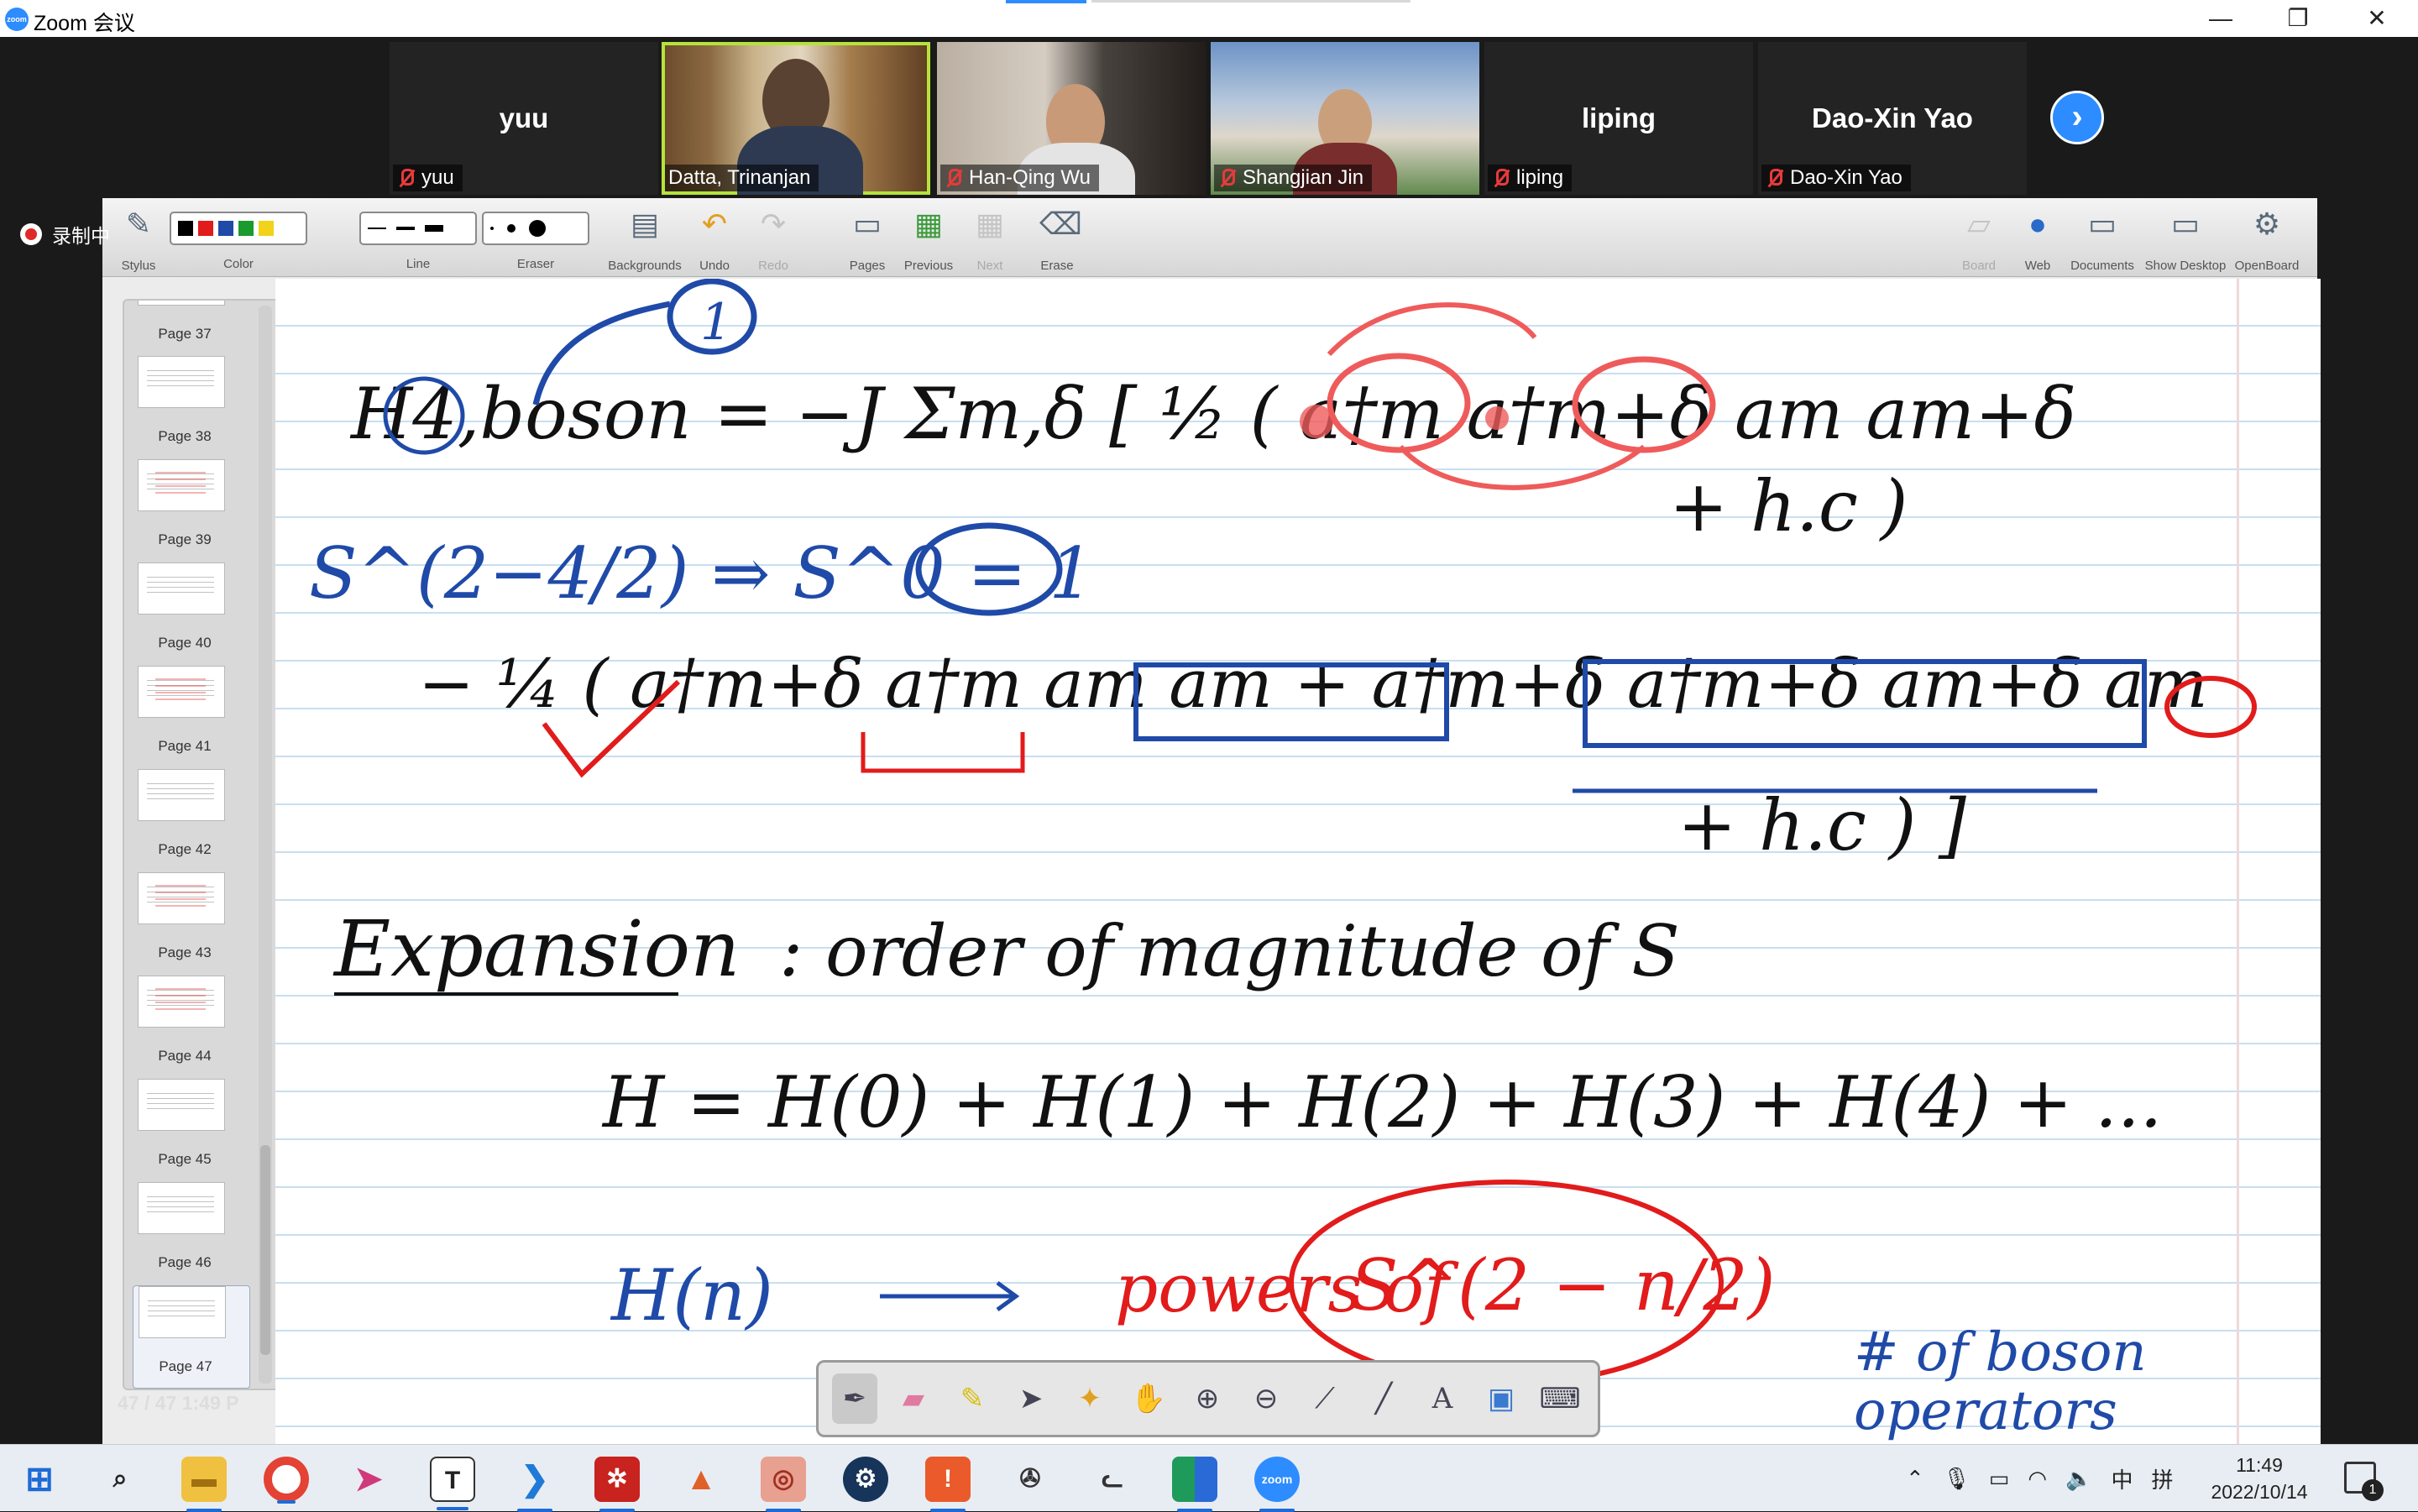 This screenshot has height=1512, width=2418. Describe the element at coordinates (246, 228) in the screenshot. I see `color-swatch-green` at that location.